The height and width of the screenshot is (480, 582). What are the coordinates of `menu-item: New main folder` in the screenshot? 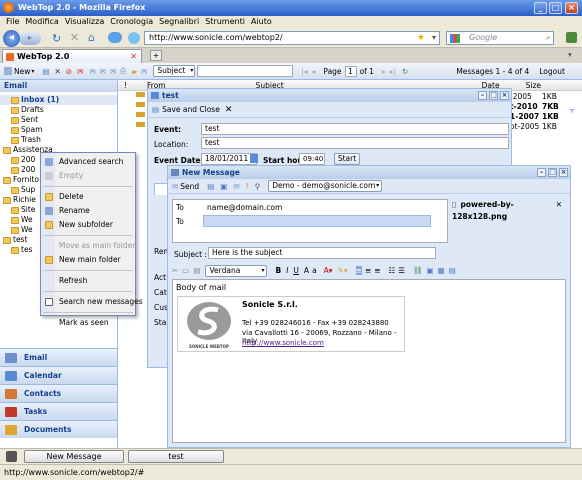 It's located at (88, 260).